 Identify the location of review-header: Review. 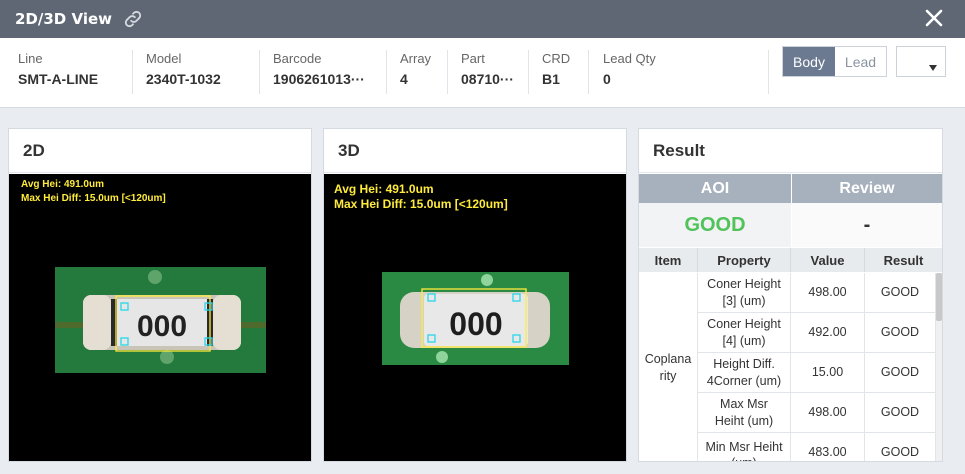
(867, 188).